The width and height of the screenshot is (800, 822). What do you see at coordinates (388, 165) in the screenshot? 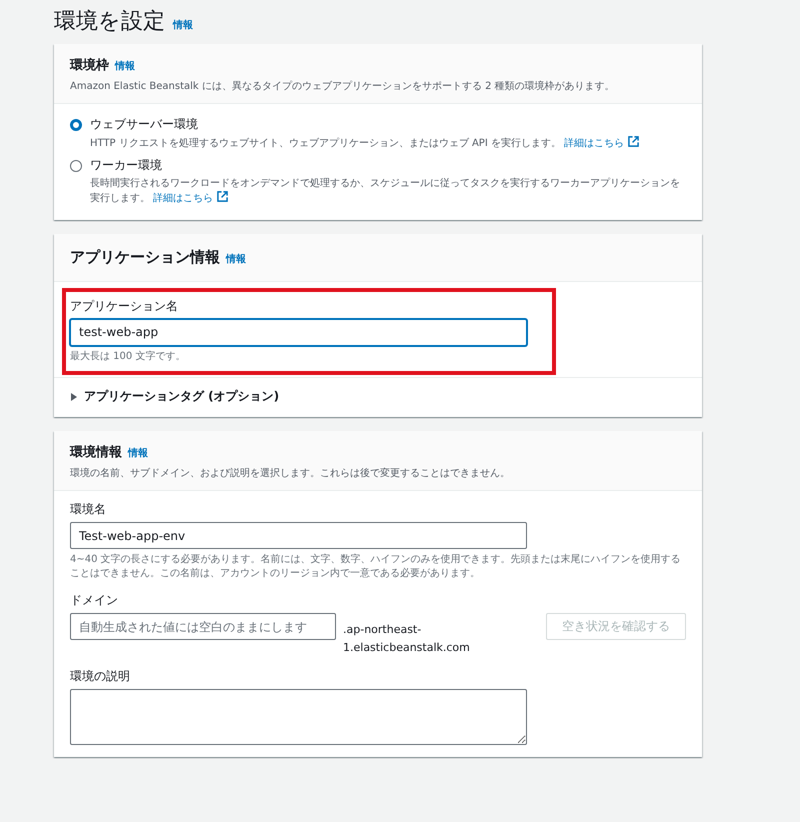
I see `option-label: ワーカー環境` at bounding box center [388, 165].